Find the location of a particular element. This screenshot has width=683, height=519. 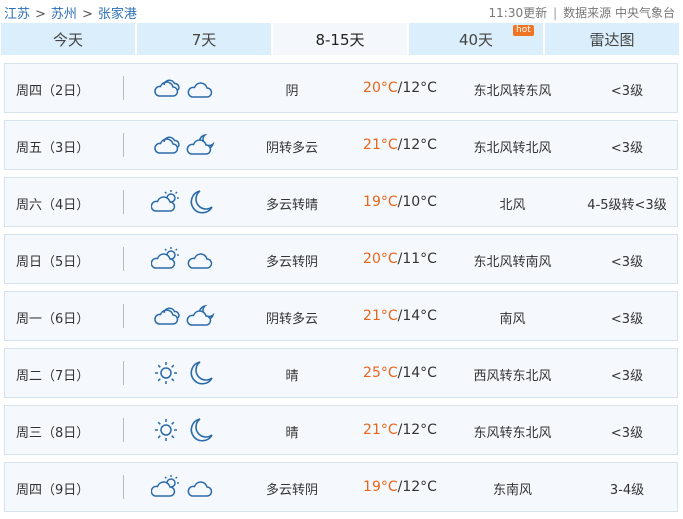

temperature: 19°C/12°C is located at coordinates (400, 487).